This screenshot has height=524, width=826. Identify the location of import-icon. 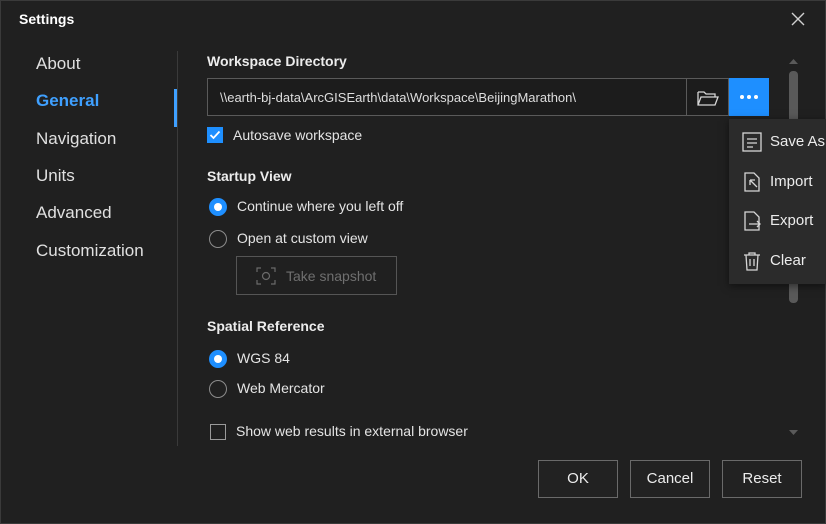
(752, 182).